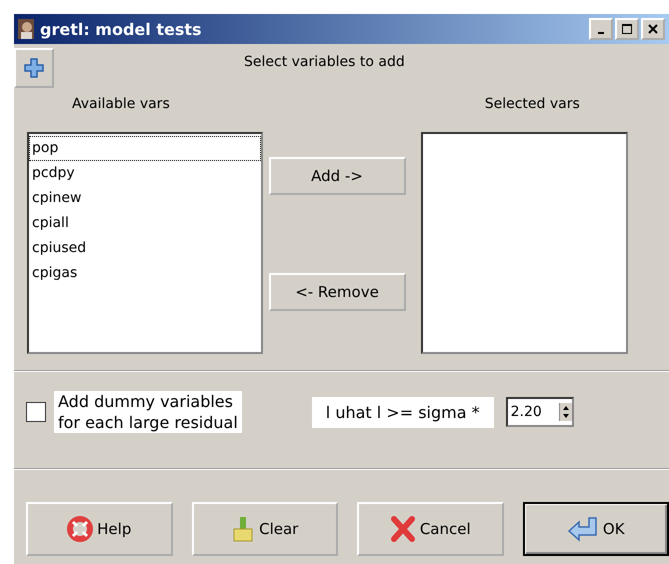 Image resolution: width=669 pixels, height=564 pixels. I want to click on lifebuoy-icon, so click(80, 529).